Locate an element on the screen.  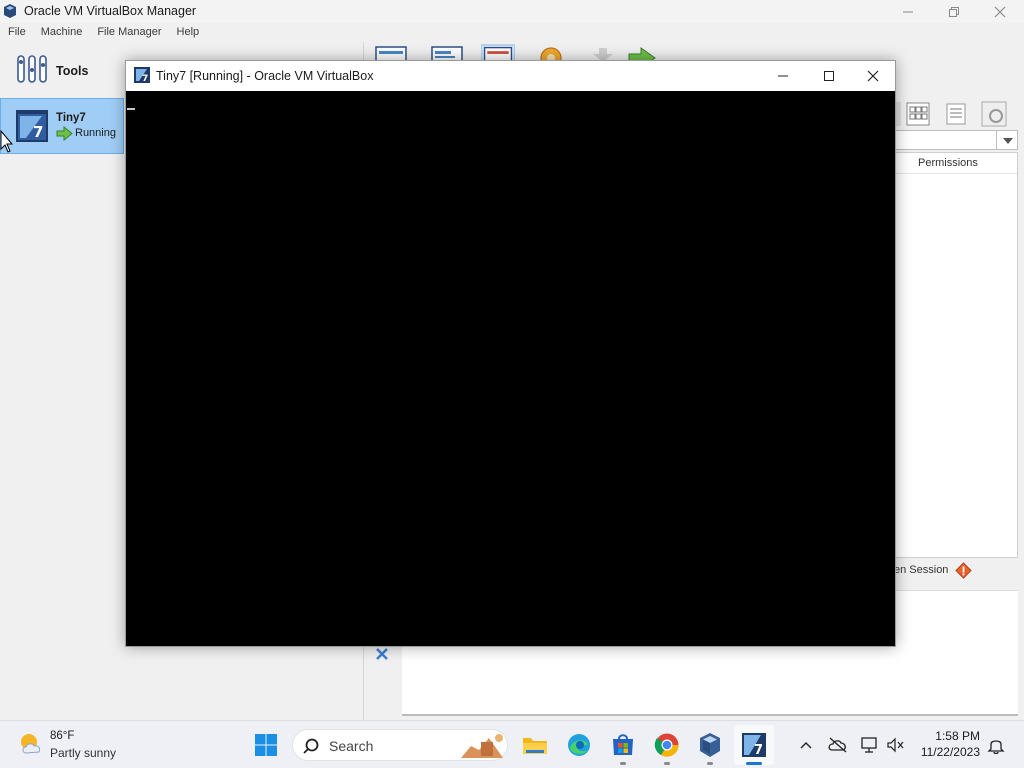
tools-icon is located at coordinates (32, 69).